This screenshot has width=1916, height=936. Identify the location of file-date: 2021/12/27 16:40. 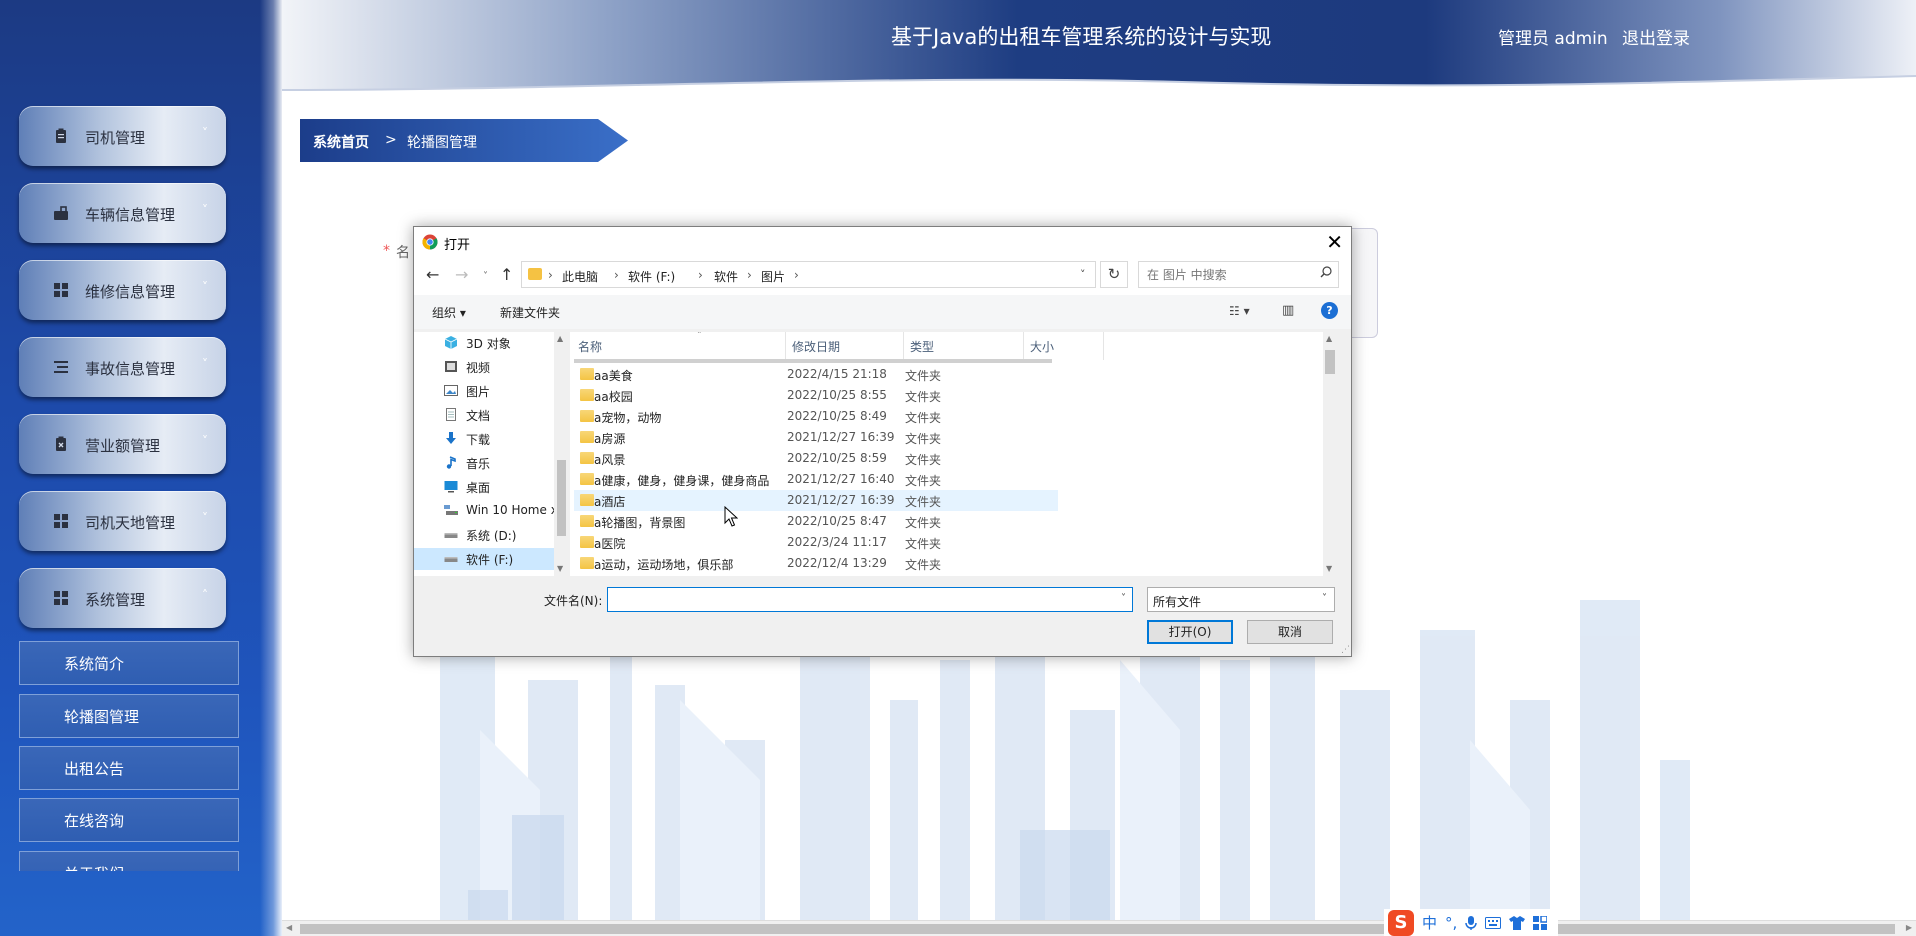
(841, 479).